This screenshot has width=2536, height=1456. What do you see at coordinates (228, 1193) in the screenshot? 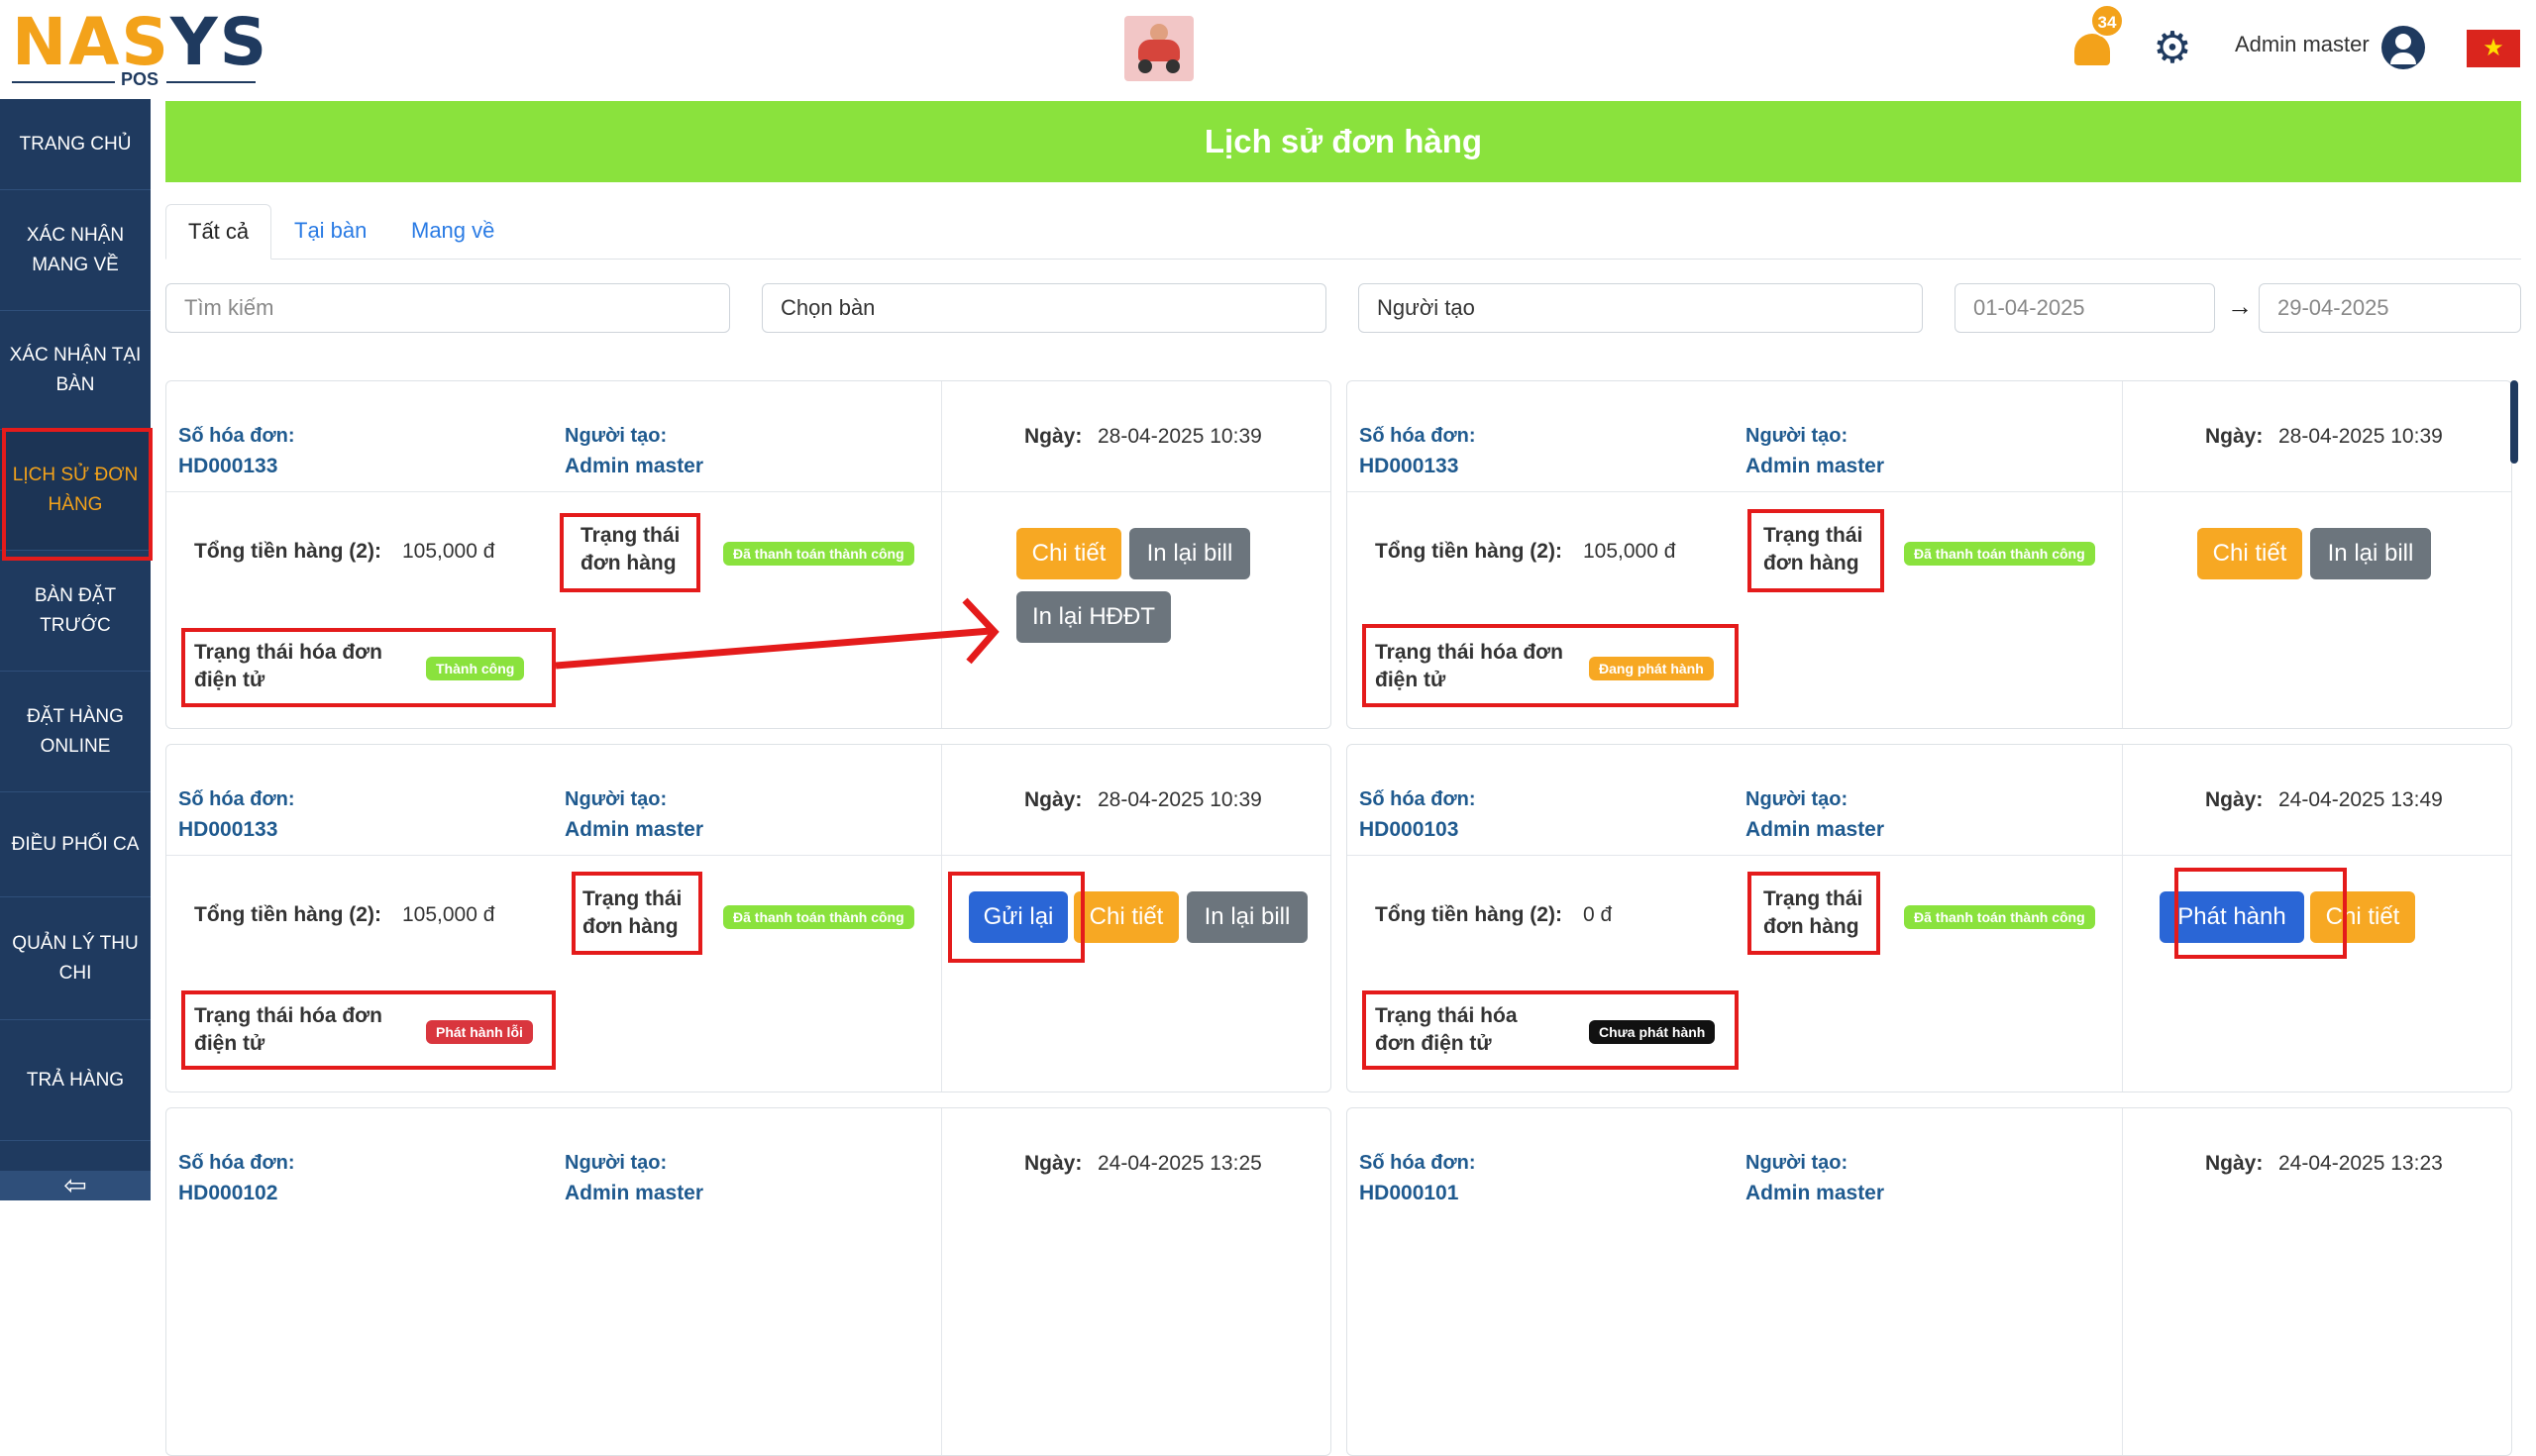
I see `invoice-number: HD000102` at bounding box center [228, 1193].